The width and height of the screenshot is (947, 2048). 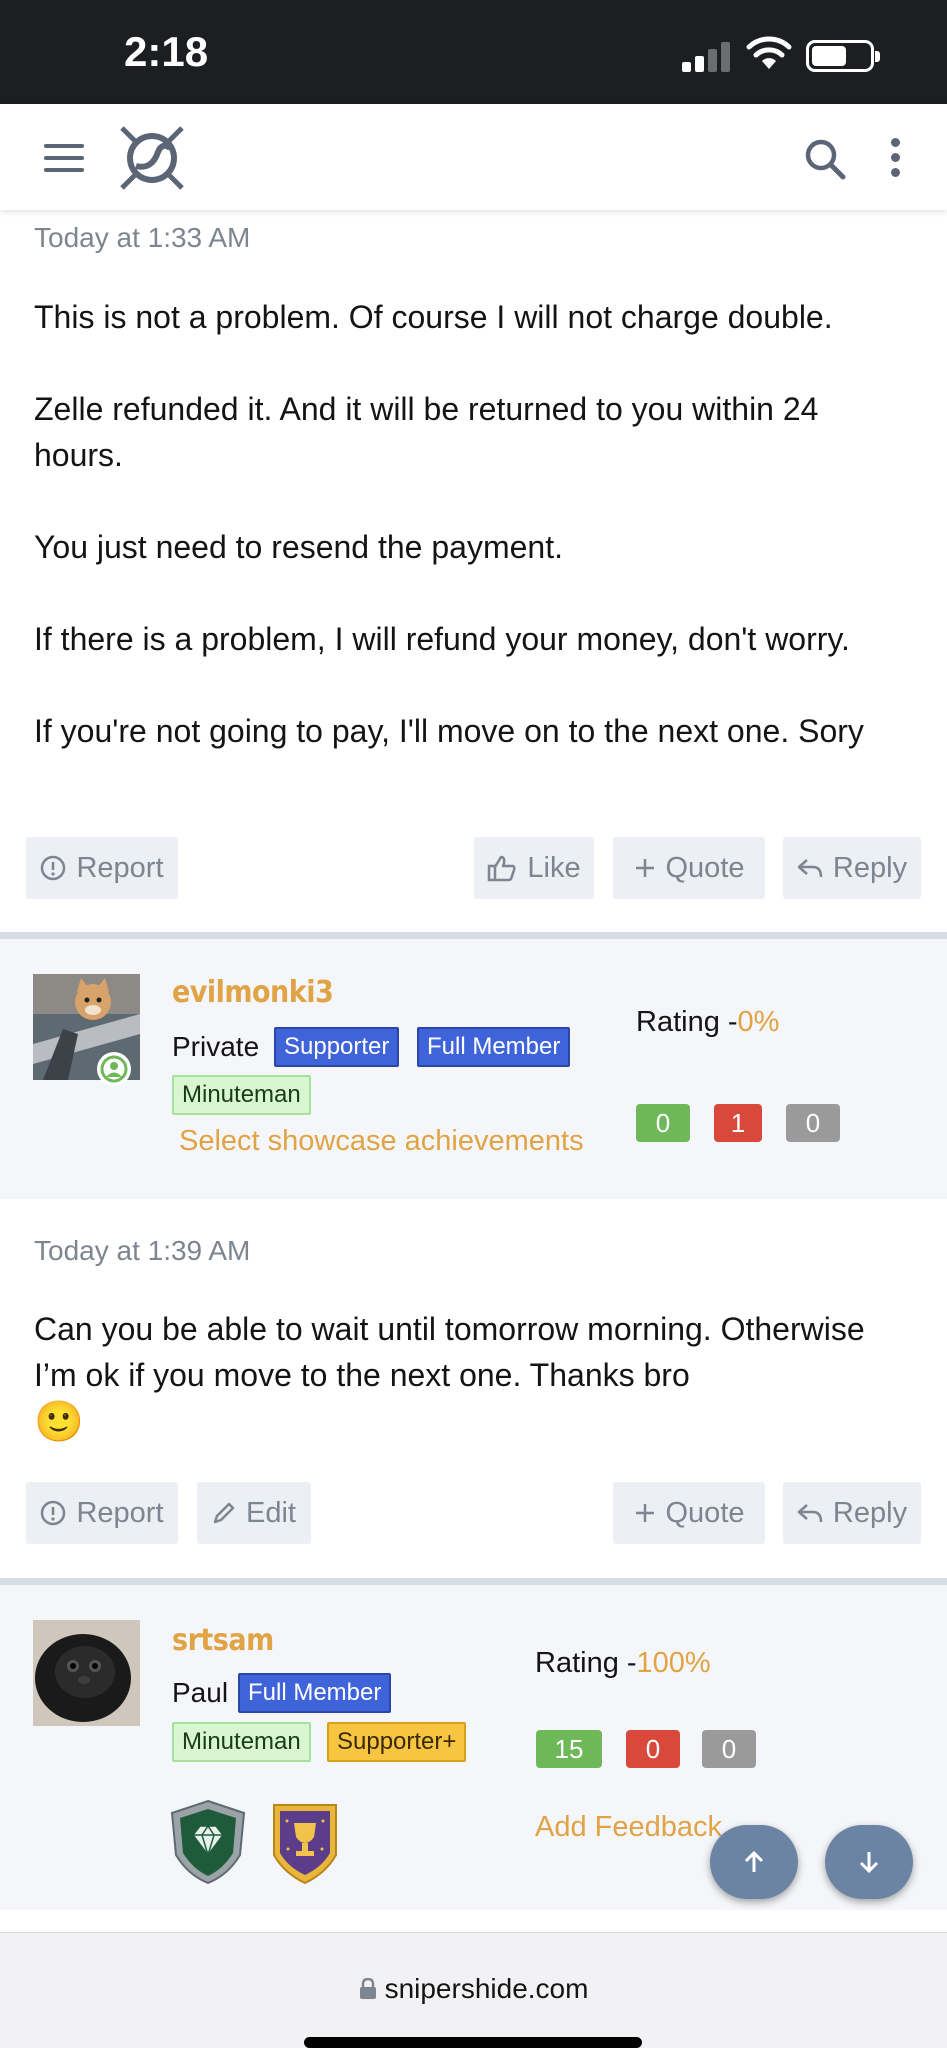 I want to click on wifi-icon, so click(x=769, y=52).